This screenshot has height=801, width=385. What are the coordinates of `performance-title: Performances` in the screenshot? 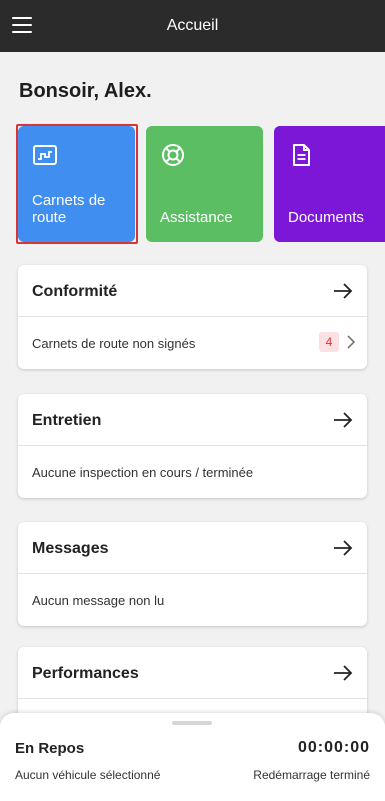 It's located at (85, 673).